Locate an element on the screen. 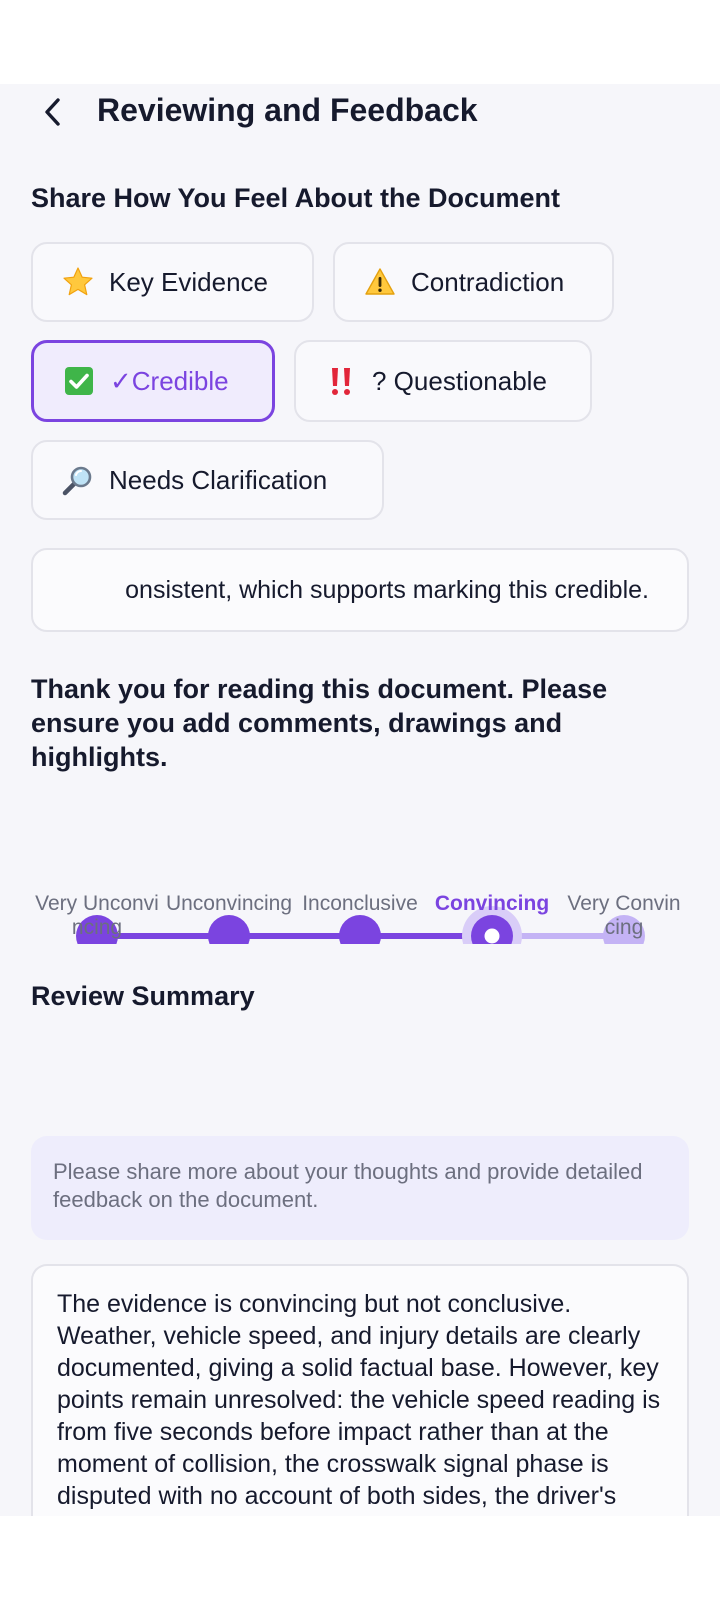 This screenshot has width=720, height=1600. chip-questionable: ? Questionable is located at coordinates (443, 381).